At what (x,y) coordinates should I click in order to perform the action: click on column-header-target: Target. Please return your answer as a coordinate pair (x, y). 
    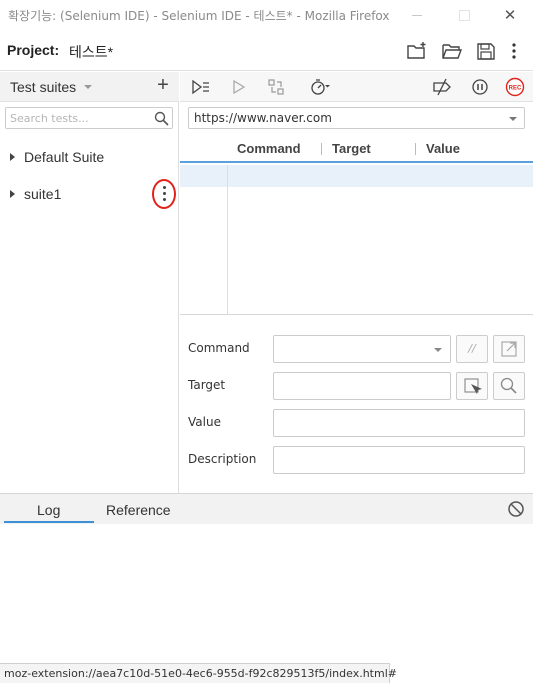
    Looking at the image, I should click on (351, 148).